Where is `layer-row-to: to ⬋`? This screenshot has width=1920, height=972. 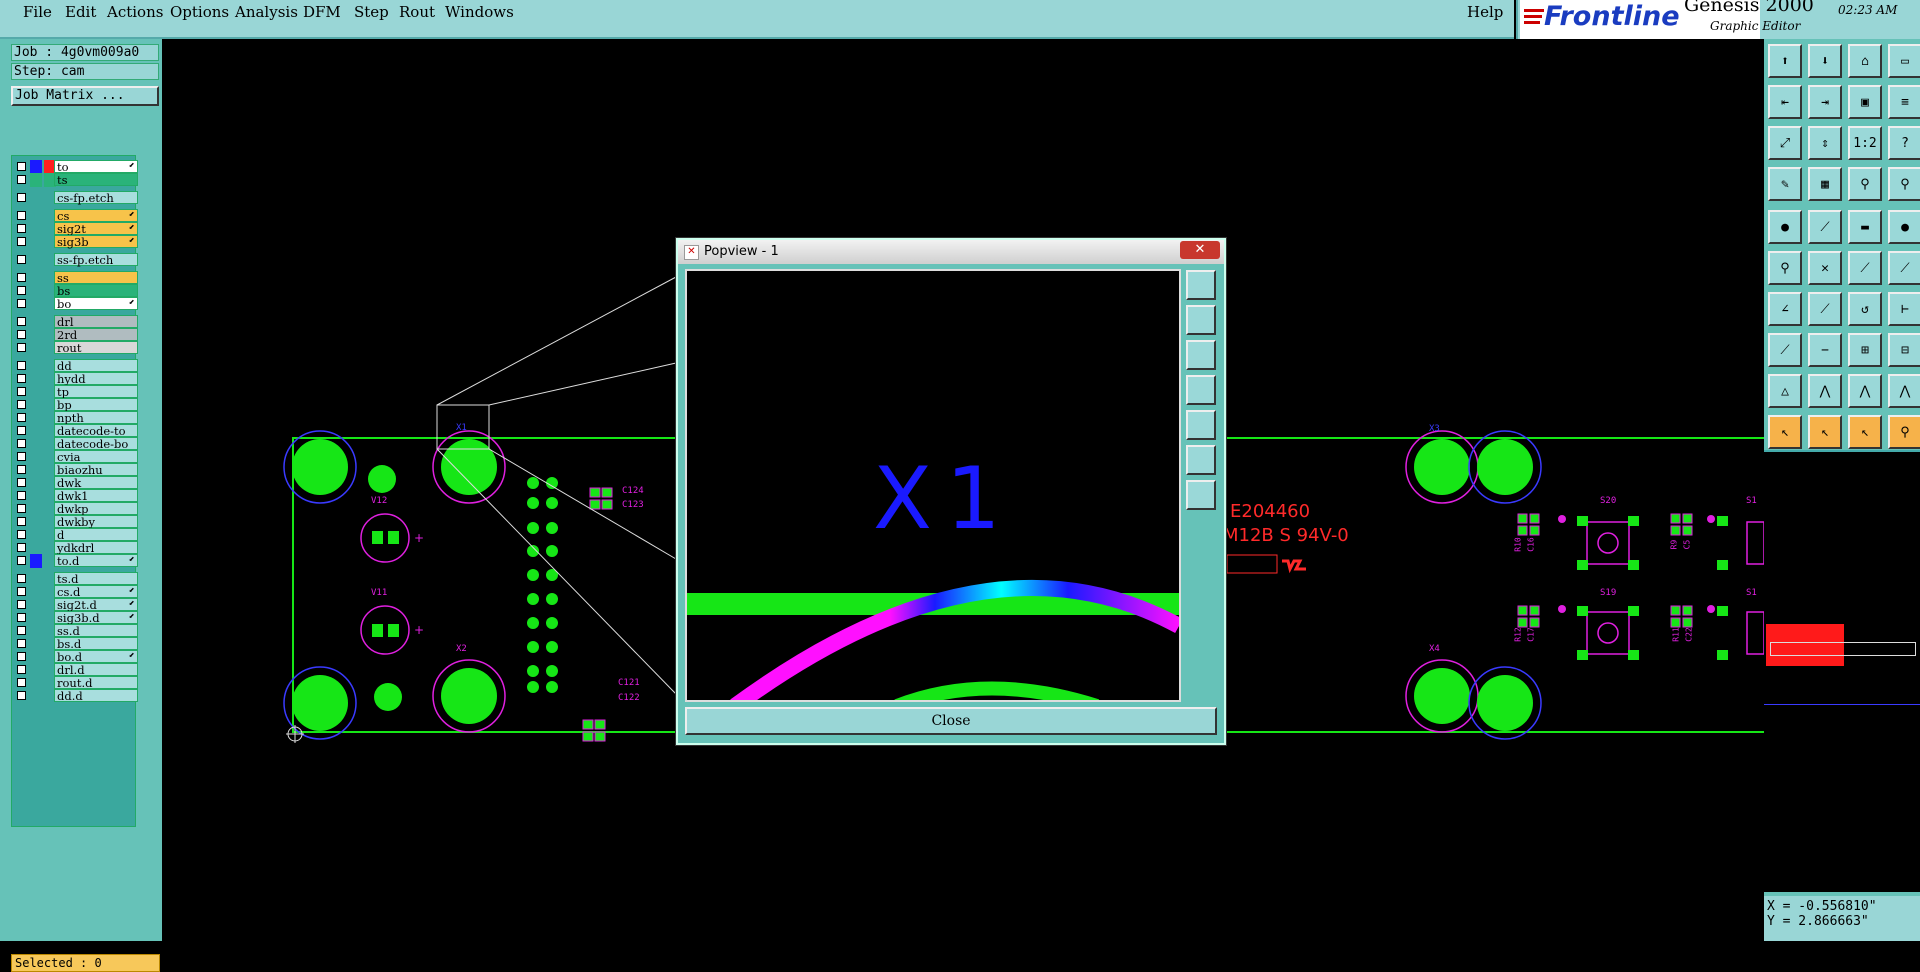 layer-row-to: to ⬋ is located at coordinates (80, 167).